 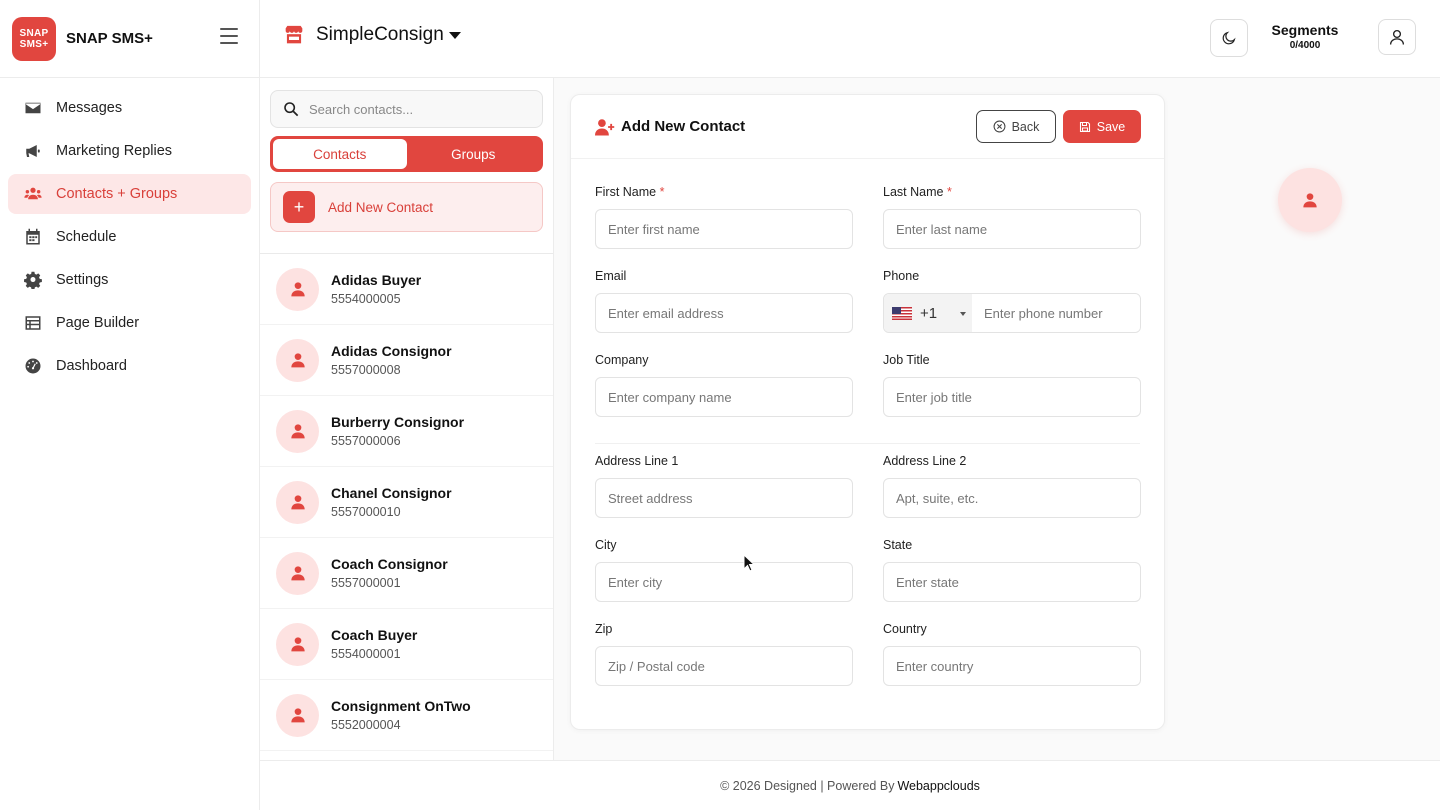 What do you see at coordinates (129, 108) in the screenshot?
I see `sidebar-item-messages: Messages` at bounding box center [129, 108].